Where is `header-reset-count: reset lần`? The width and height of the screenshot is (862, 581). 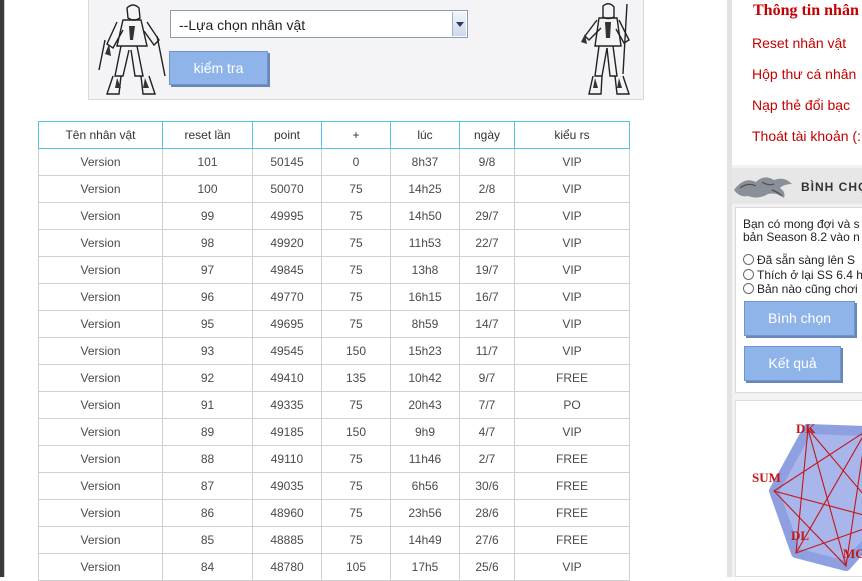
header-reset-count: reset lần is located at coordinates (207, 135).